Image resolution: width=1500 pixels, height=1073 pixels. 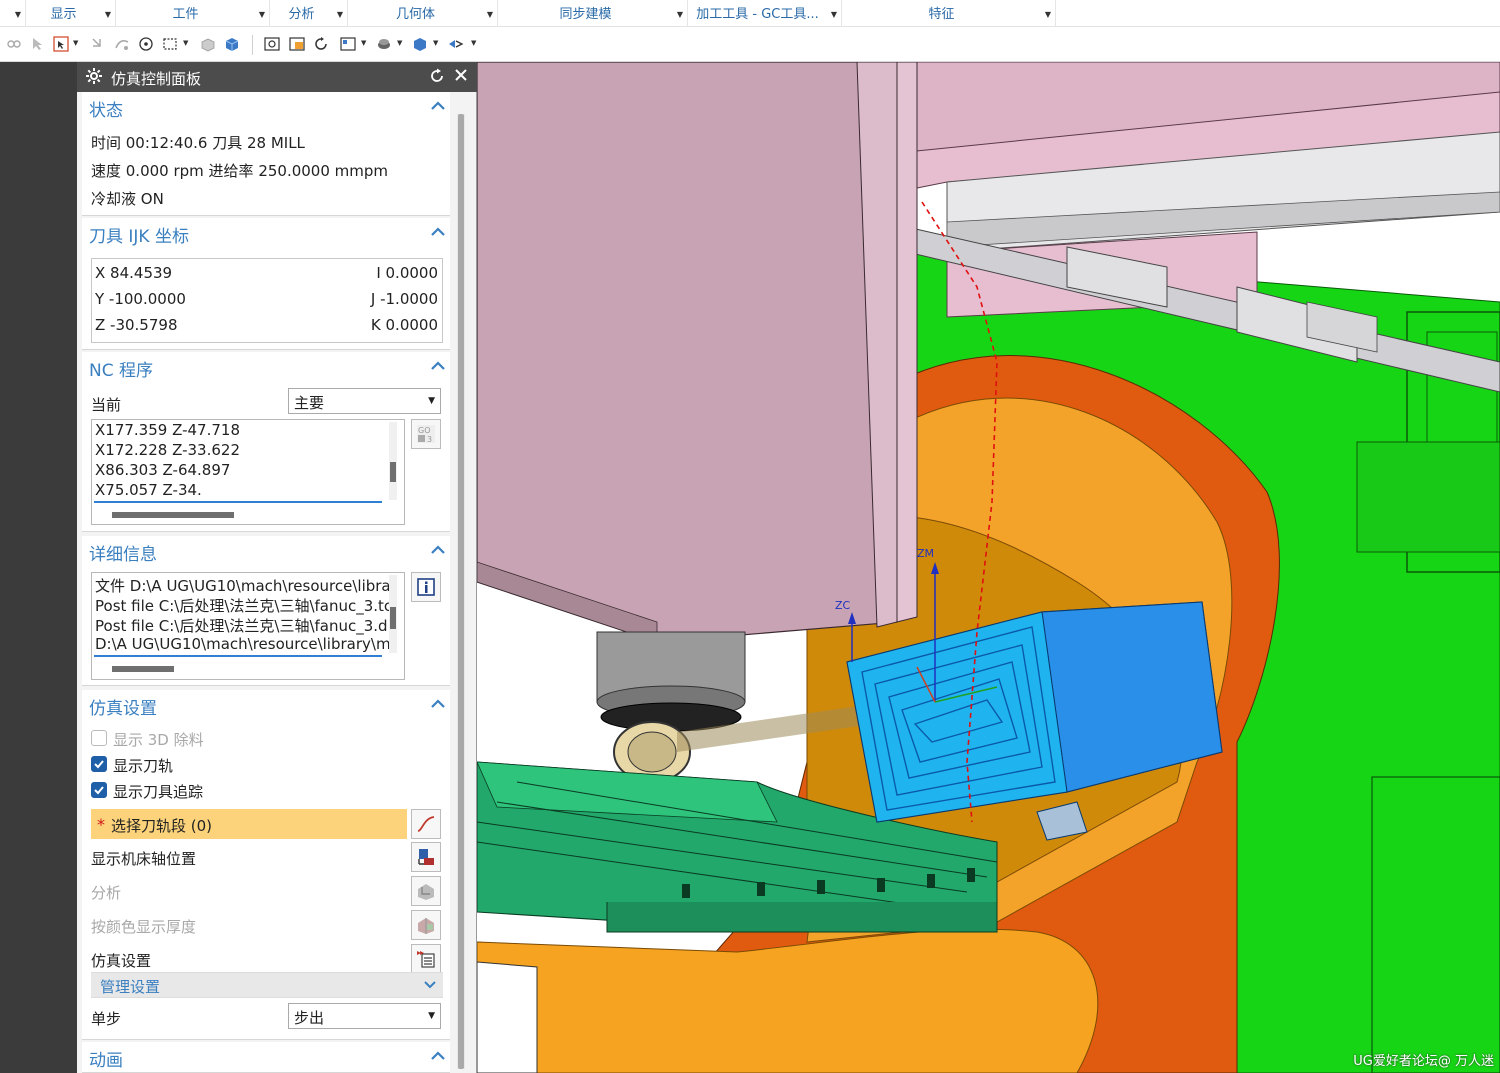 What do you see at coordinates (71, 13) in the screenshot?
I see `ribbon-tab-display: 显示 ▼` at bounding box center [71, 13].